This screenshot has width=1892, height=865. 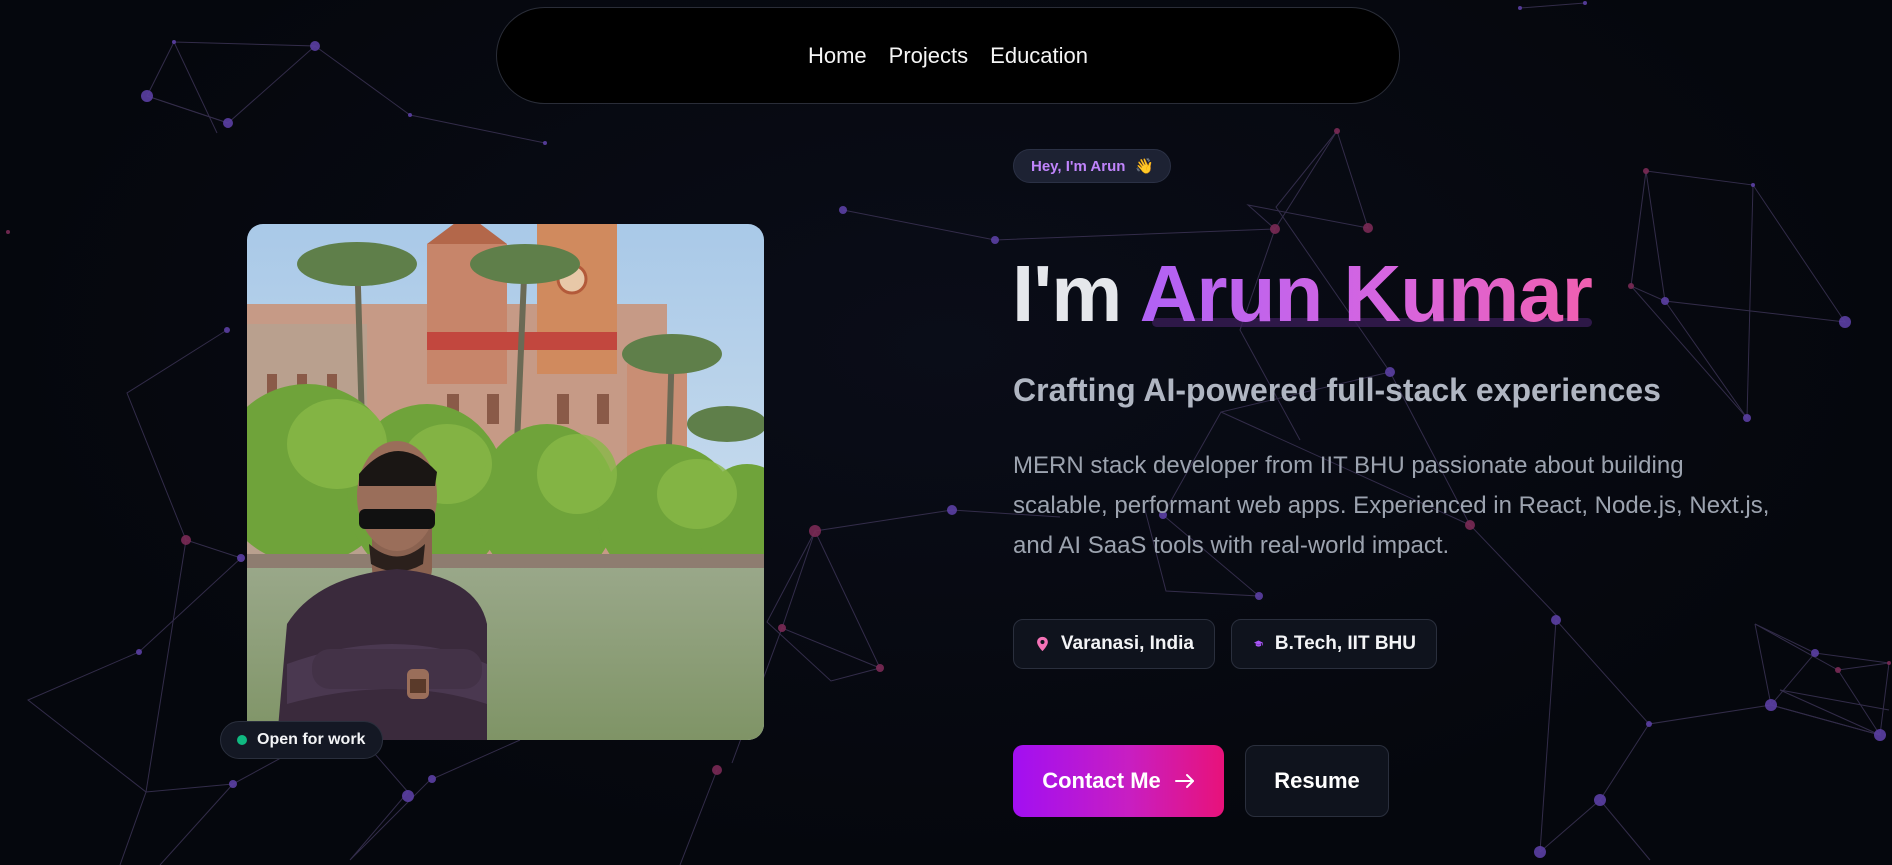 What do you see at coordinates (1101, 780) in the screenshot?
I see `contact-button-label: Contact Me` at bounding box center [1101, 780].